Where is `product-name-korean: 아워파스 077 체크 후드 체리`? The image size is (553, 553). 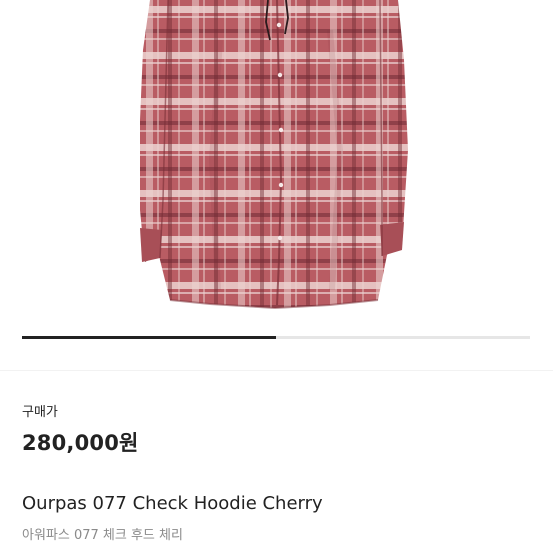
product-name-korean: 아워파스 077 체크 후드 체리 is located at coordinates (102, 535).